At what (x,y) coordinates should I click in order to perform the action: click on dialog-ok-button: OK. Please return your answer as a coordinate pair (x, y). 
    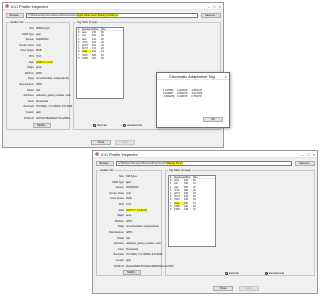
    Looking at the image, I should click on (213, 119).